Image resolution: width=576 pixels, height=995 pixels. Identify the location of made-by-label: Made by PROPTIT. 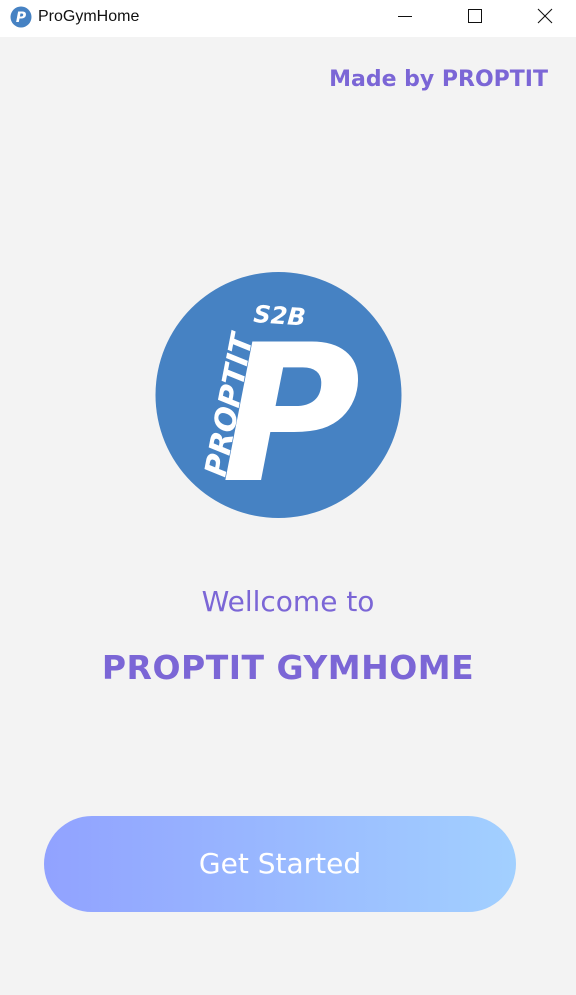
(438, 79).